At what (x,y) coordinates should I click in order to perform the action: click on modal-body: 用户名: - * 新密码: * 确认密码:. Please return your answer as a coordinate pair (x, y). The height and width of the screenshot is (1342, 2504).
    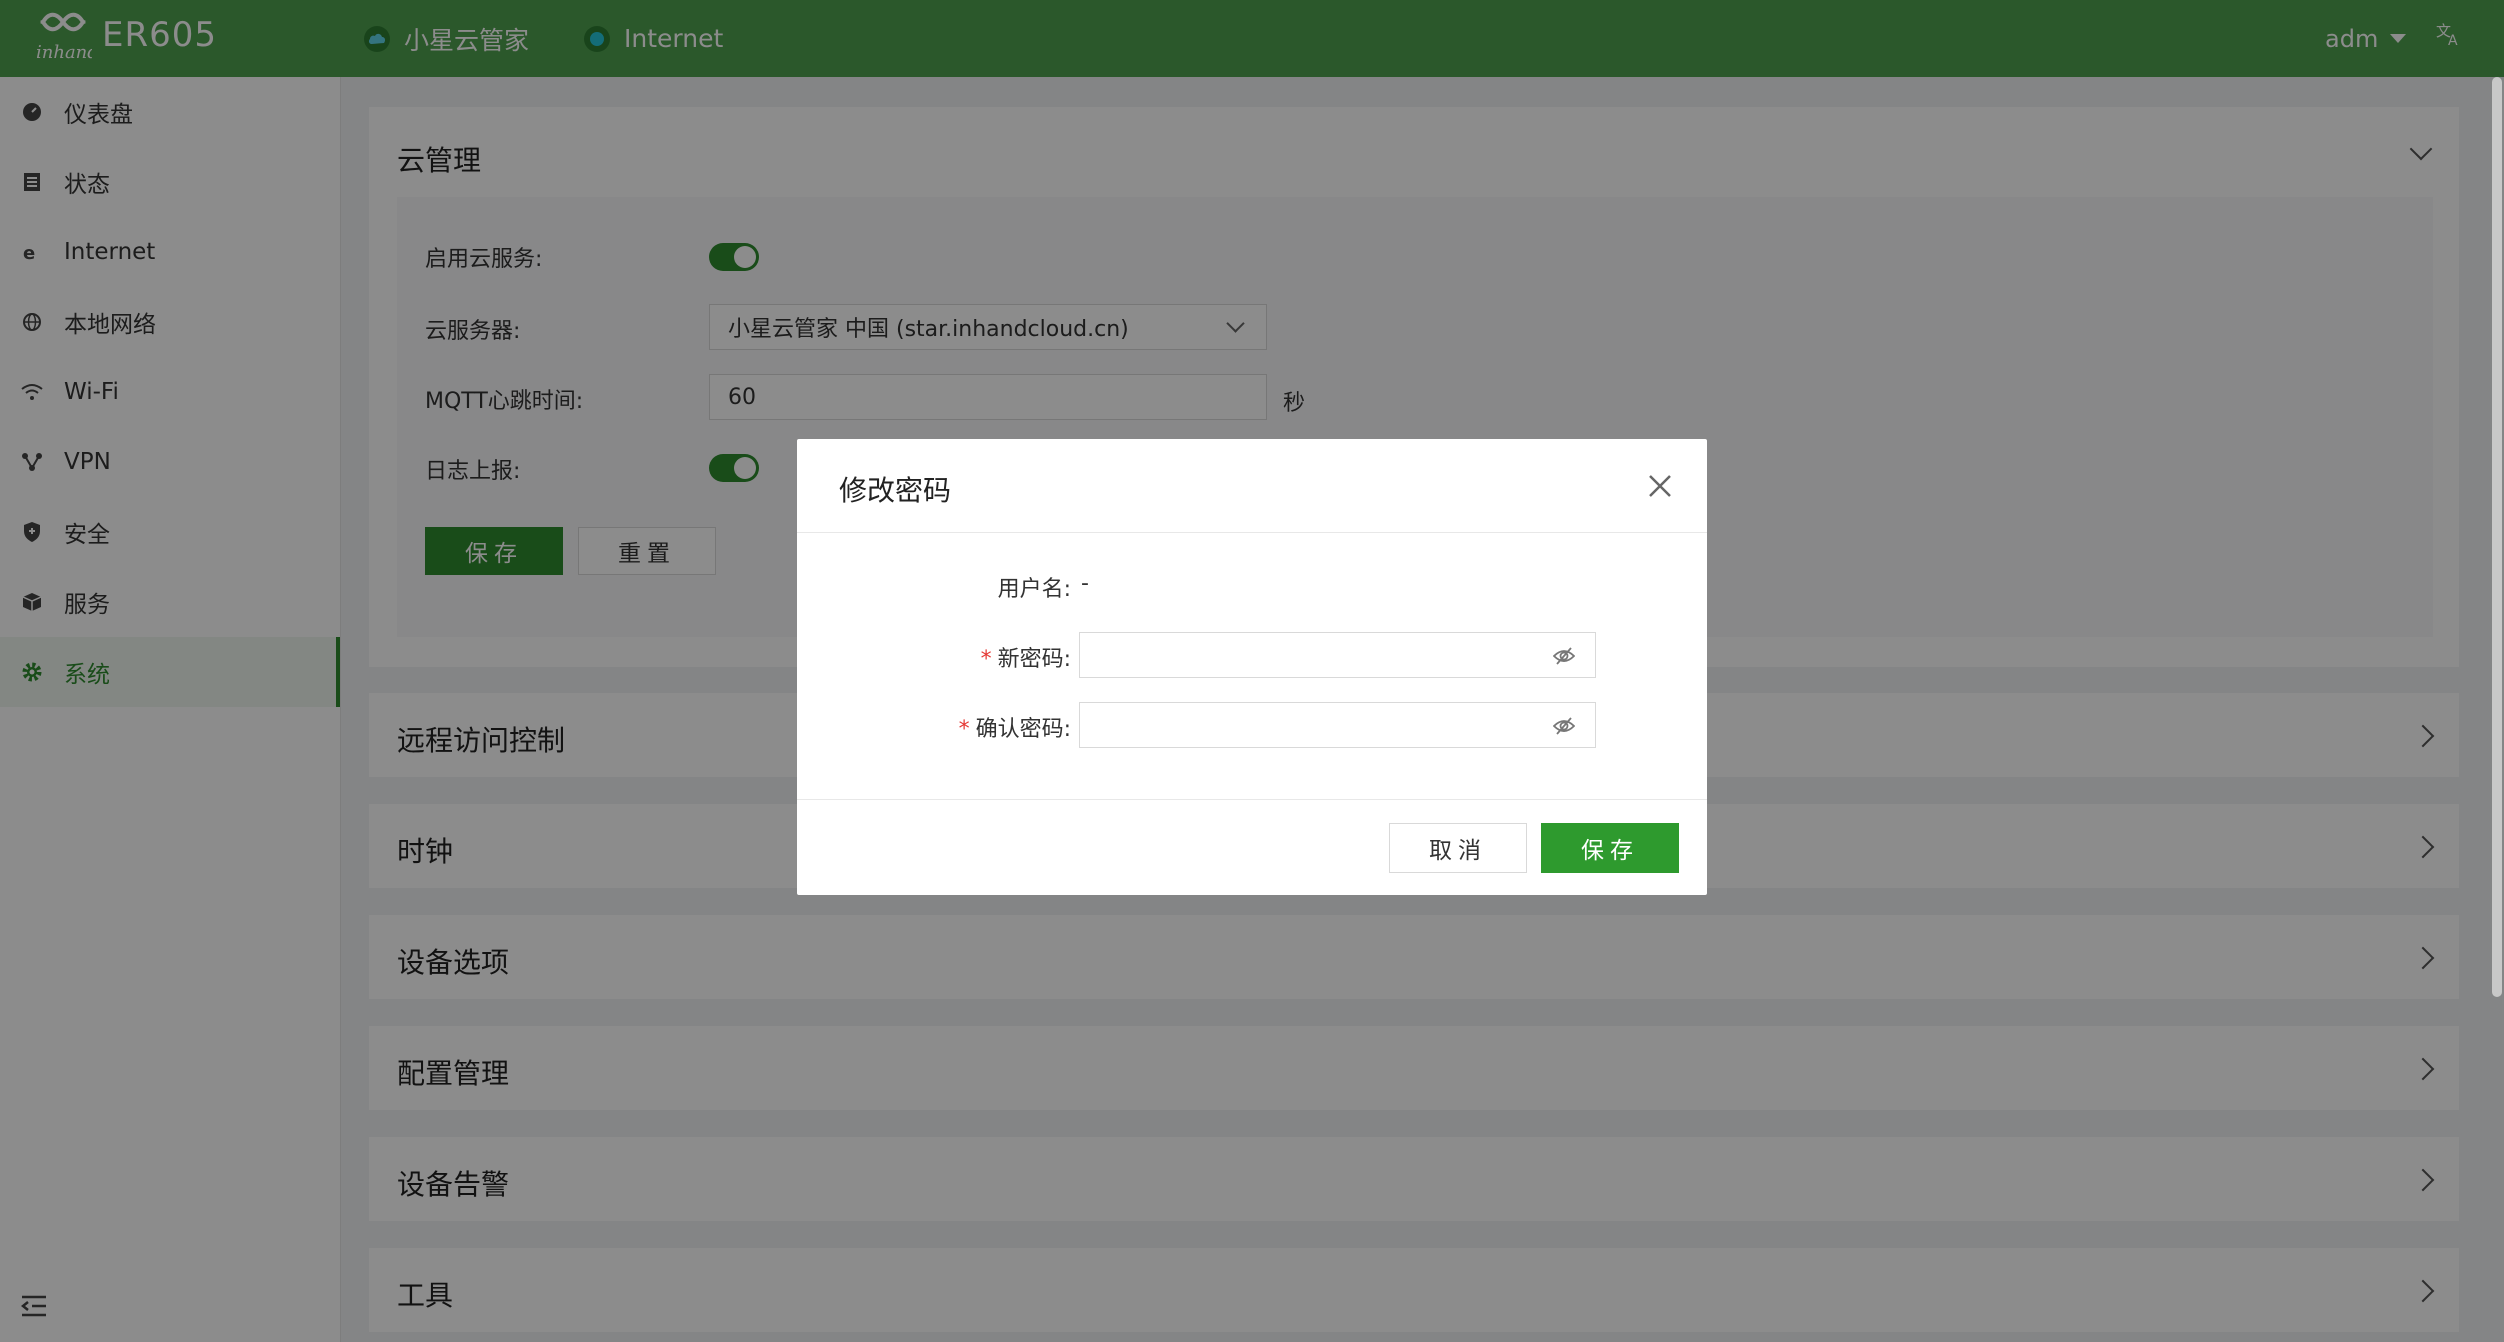
    Looking at the image, I should click on (1252, 666).